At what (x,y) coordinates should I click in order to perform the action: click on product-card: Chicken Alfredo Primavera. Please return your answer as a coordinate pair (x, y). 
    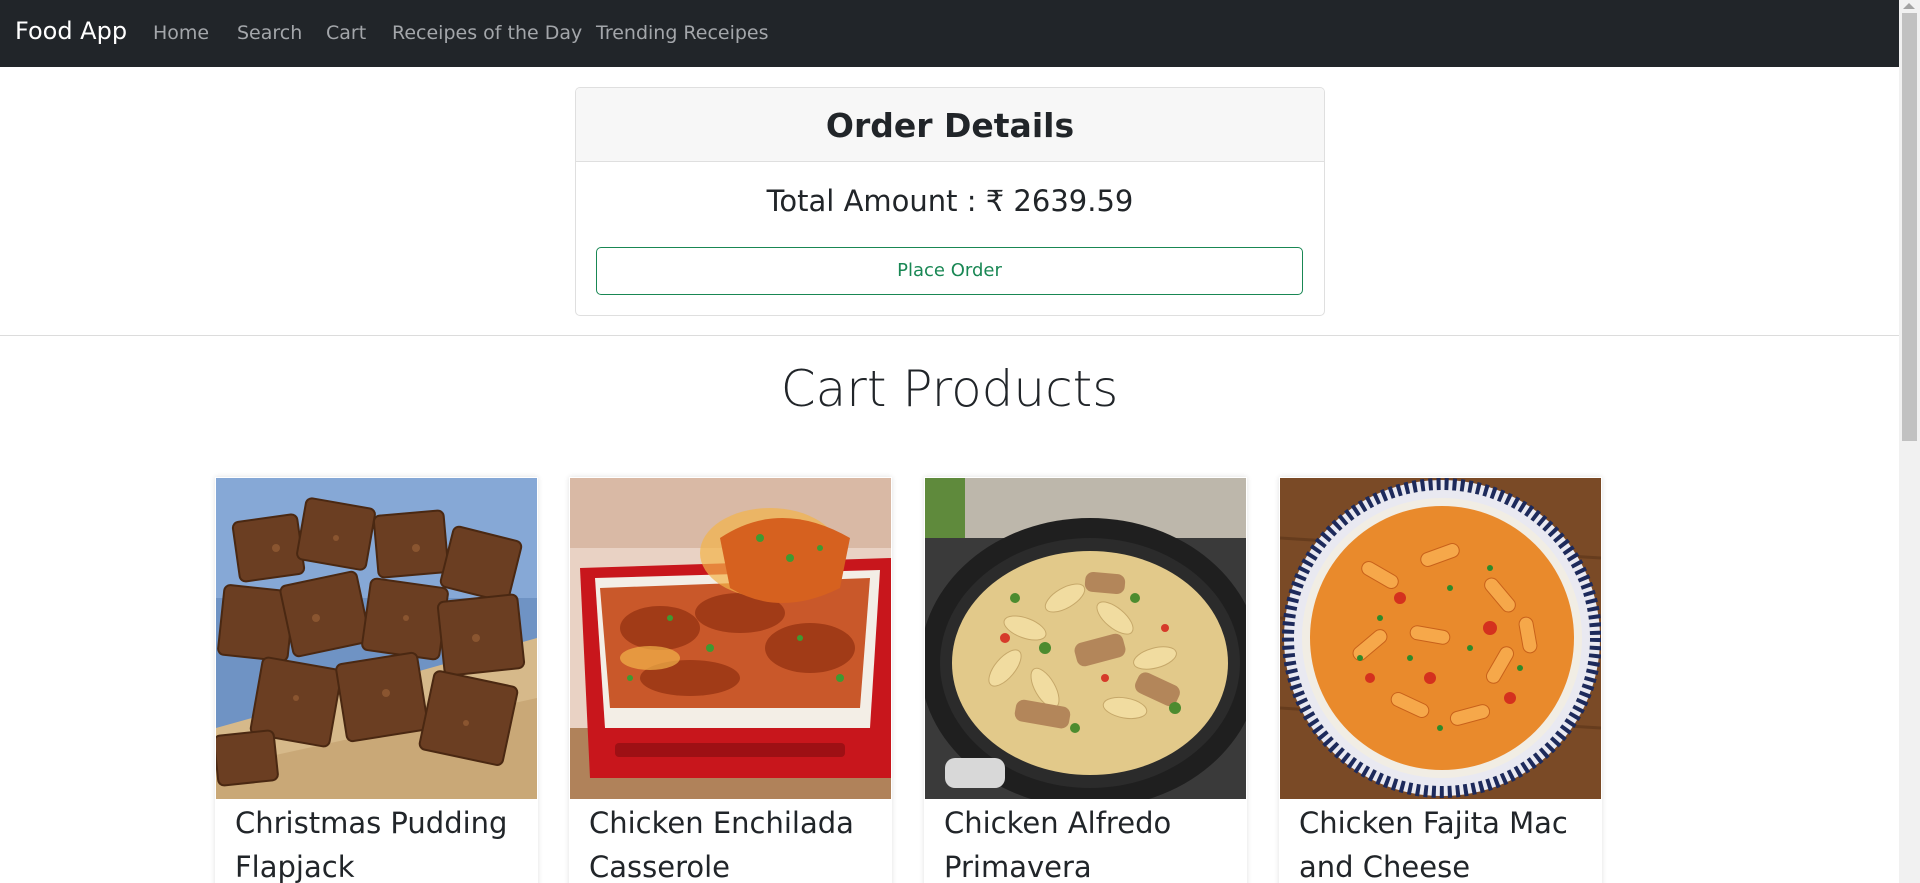
    Looking at the image, I should click on (1085, 680).